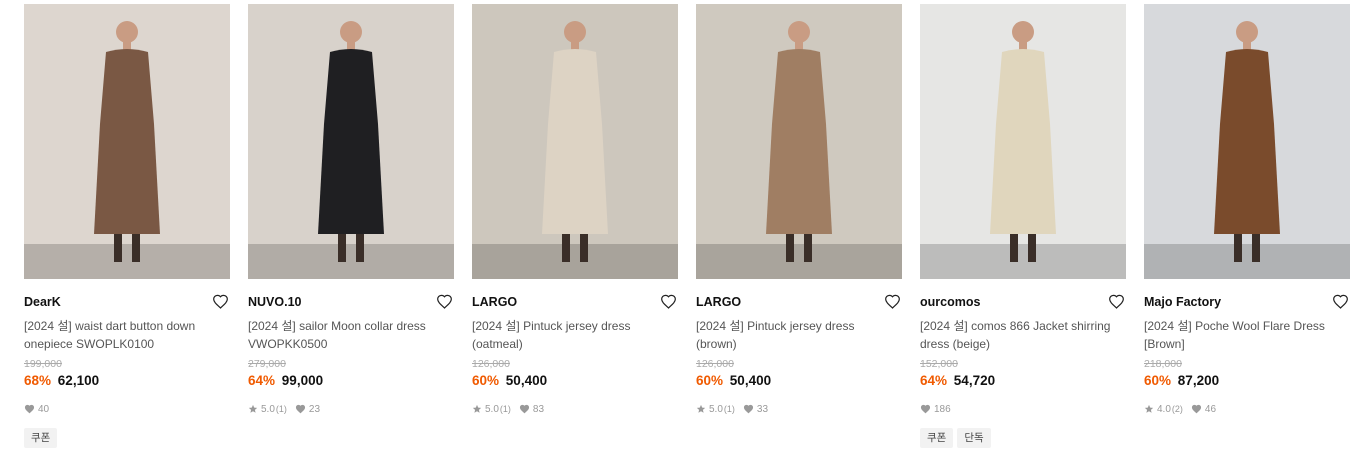  I want to click on original-price: 218,000, so click(1163, 364).